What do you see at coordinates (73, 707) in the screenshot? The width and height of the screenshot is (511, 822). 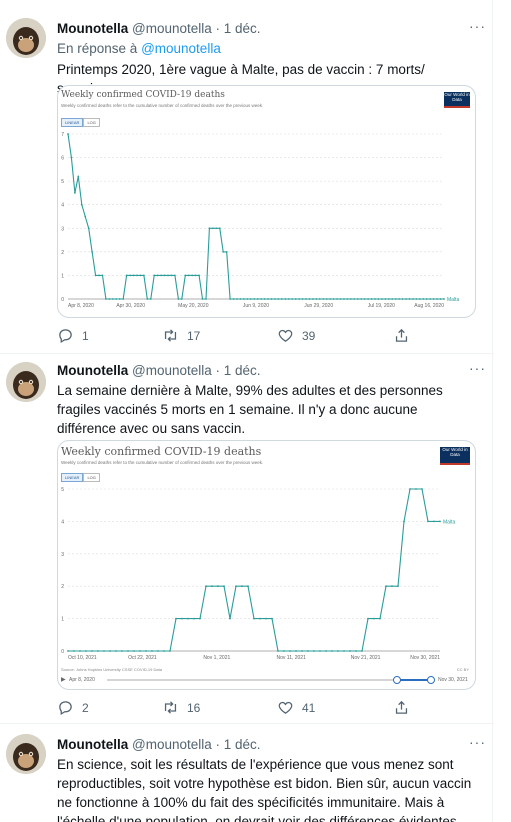 I see `reply-button: 2` at bounding box center [73, 707].